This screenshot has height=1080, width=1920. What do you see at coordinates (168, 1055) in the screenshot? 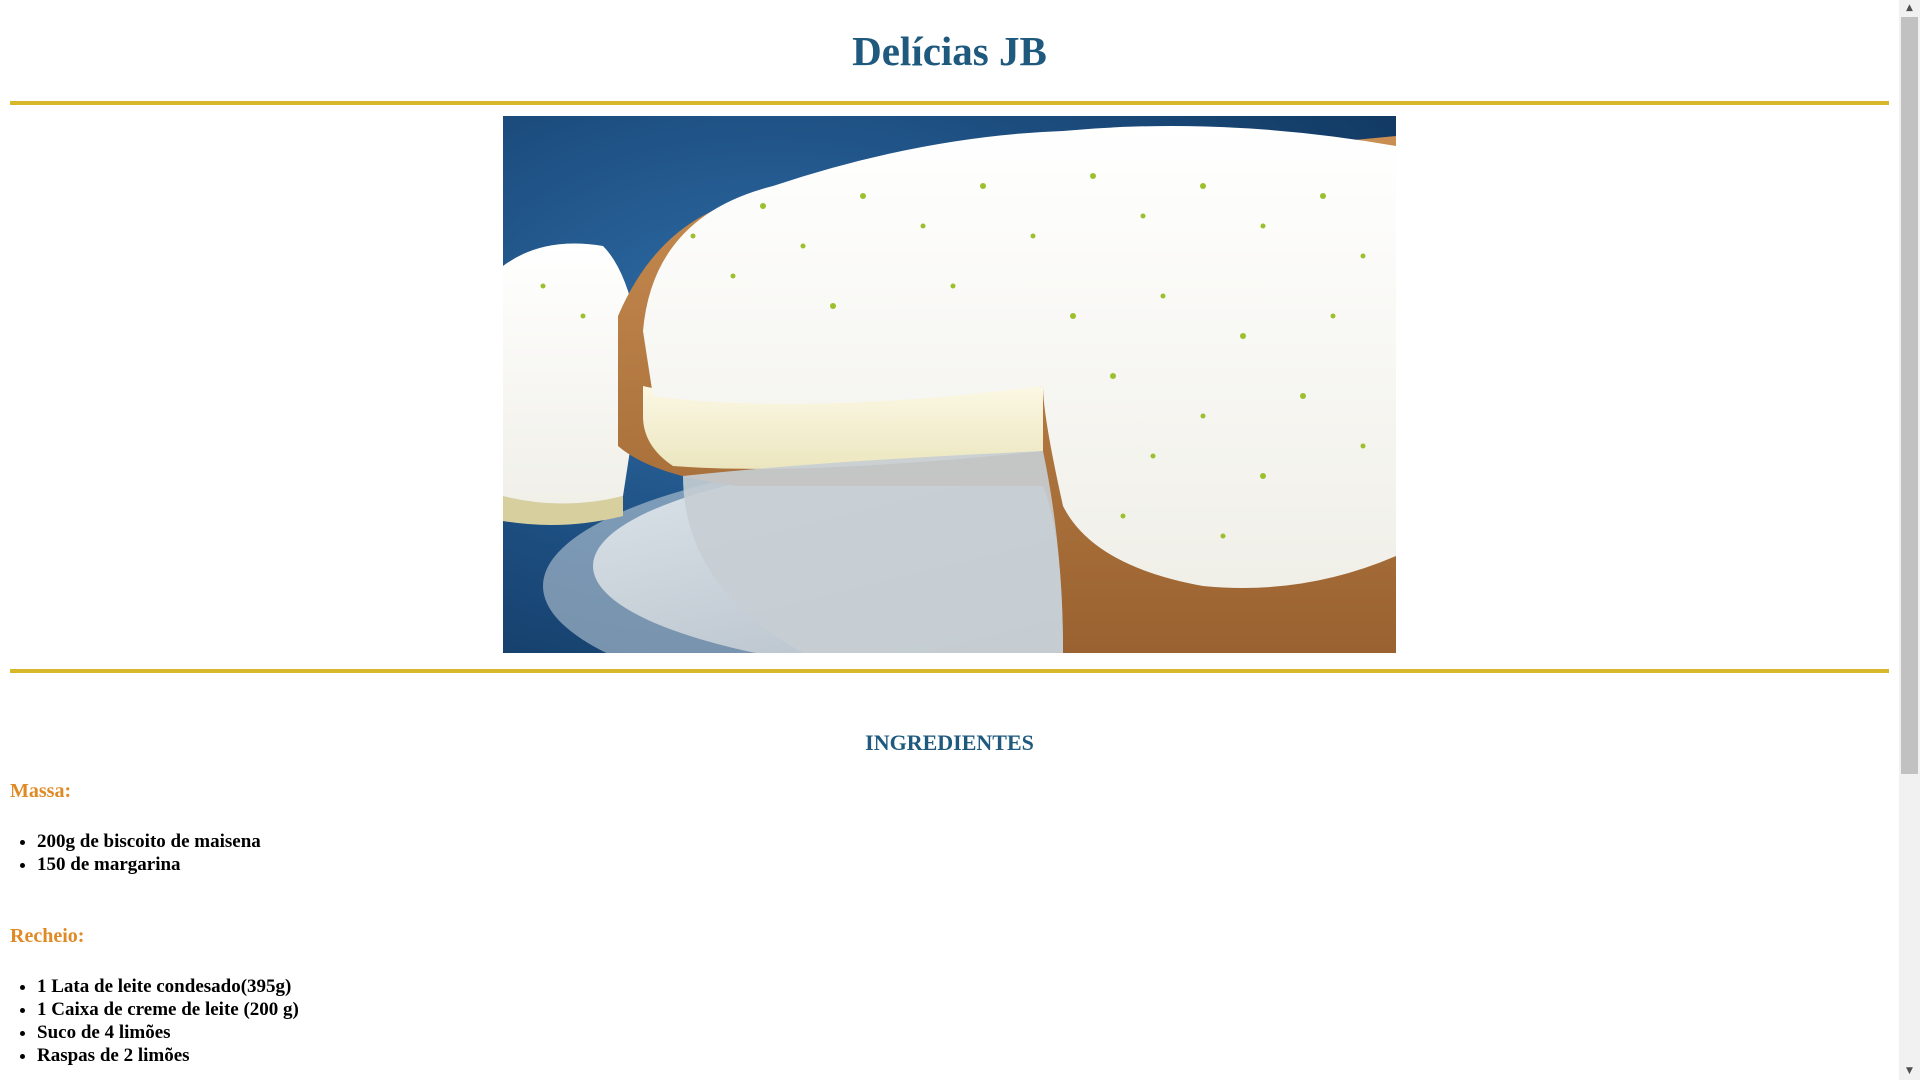
I see `list-item: Raspas de 2 limões` at bounding box center [168, 1055].